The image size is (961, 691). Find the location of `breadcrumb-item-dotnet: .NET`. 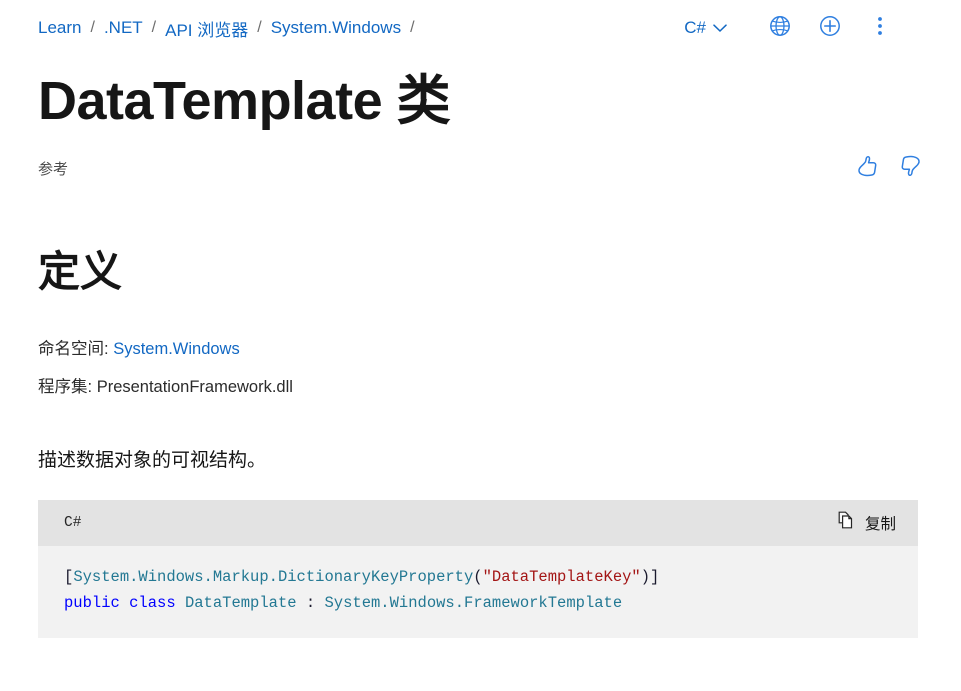

breadcrumb-item-dotnet: .NET is located at coordinates (123, 28).